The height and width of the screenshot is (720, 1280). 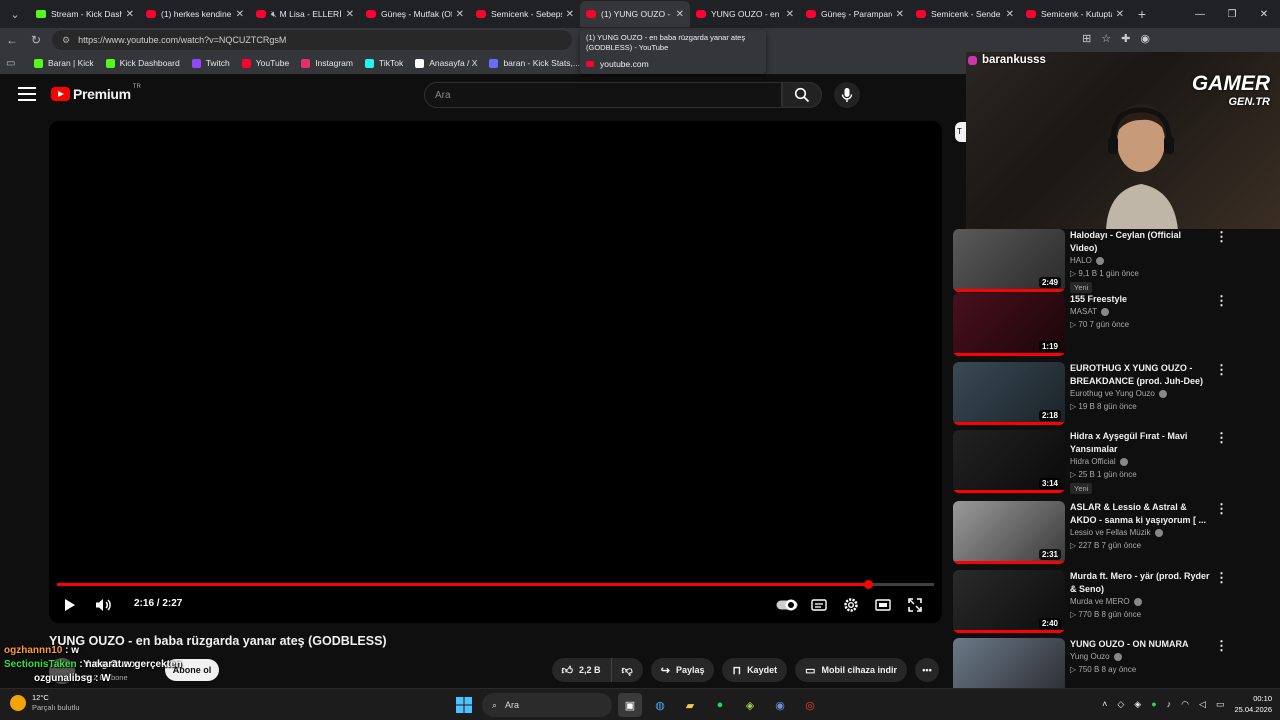 I want to click on site-info-icon: ⚙, so click(x=66, y=40).